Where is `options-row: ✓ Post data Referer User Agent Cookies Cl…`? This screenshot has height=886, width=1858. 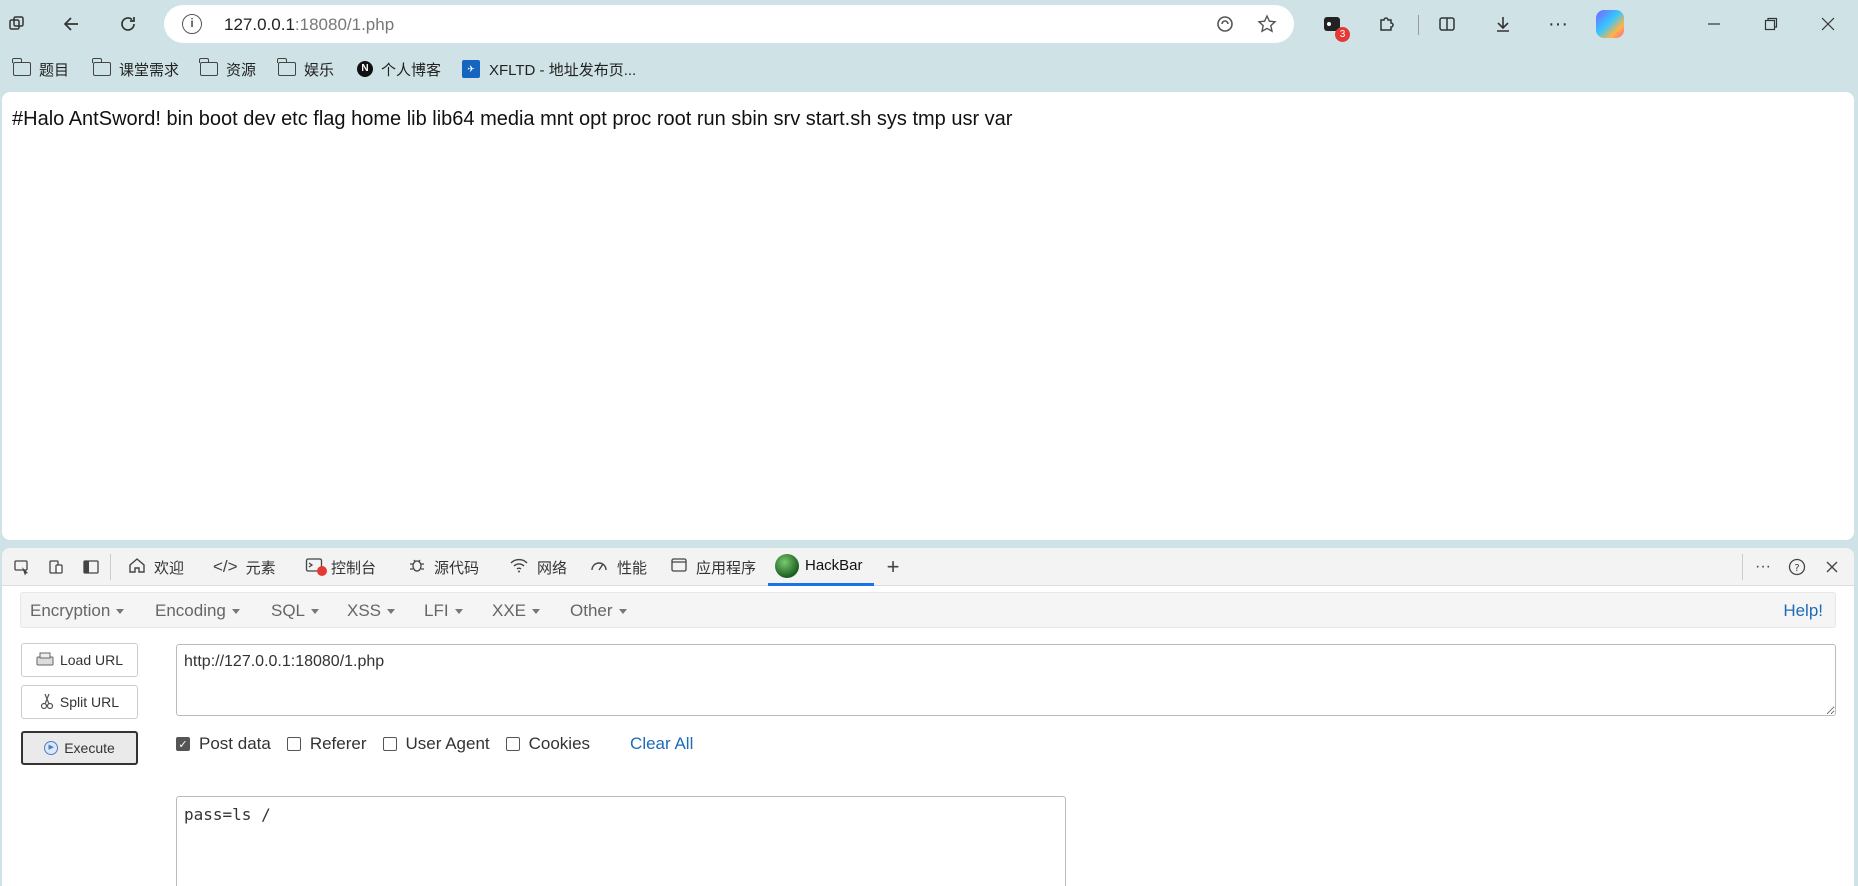
options-row: ✓ Post data Referer User Agent Cookies Cl… is located at coordinates (434, 744).